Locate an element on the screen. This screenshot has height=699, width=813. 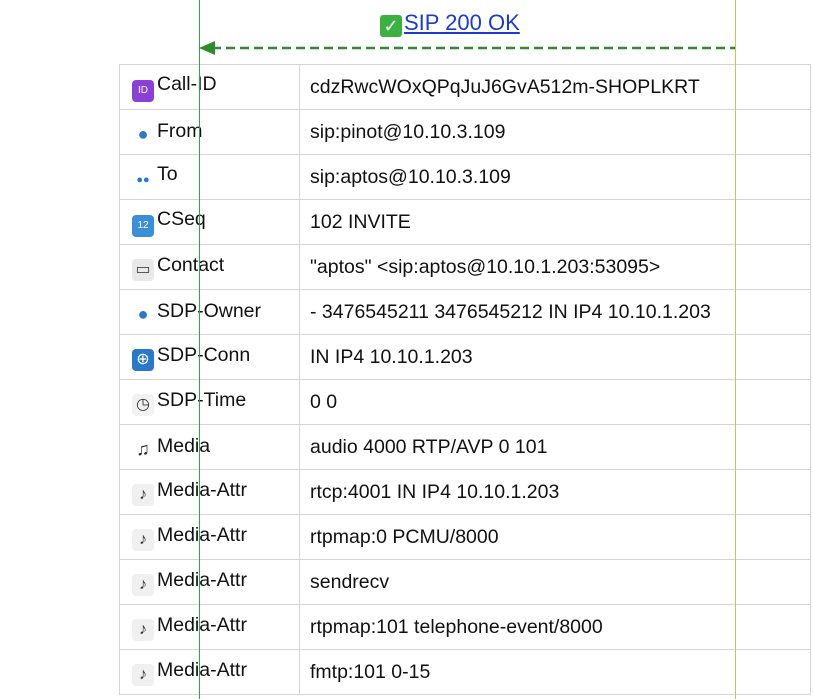
response-arrow is located at coordinates (467, 48).